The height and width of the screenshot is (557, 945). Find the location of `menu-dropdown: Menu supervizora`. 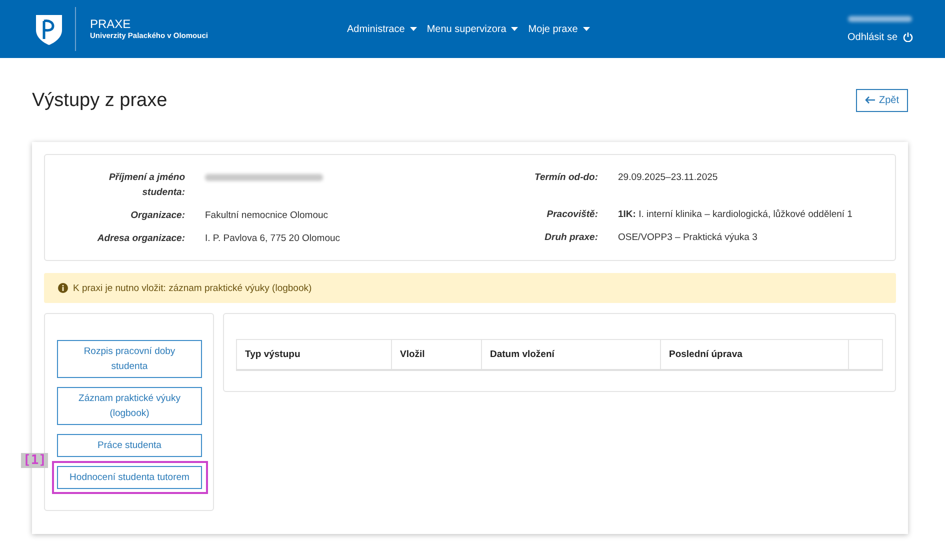

menu-dropdown: Menu supervizora is located at coordinates (473, 29).